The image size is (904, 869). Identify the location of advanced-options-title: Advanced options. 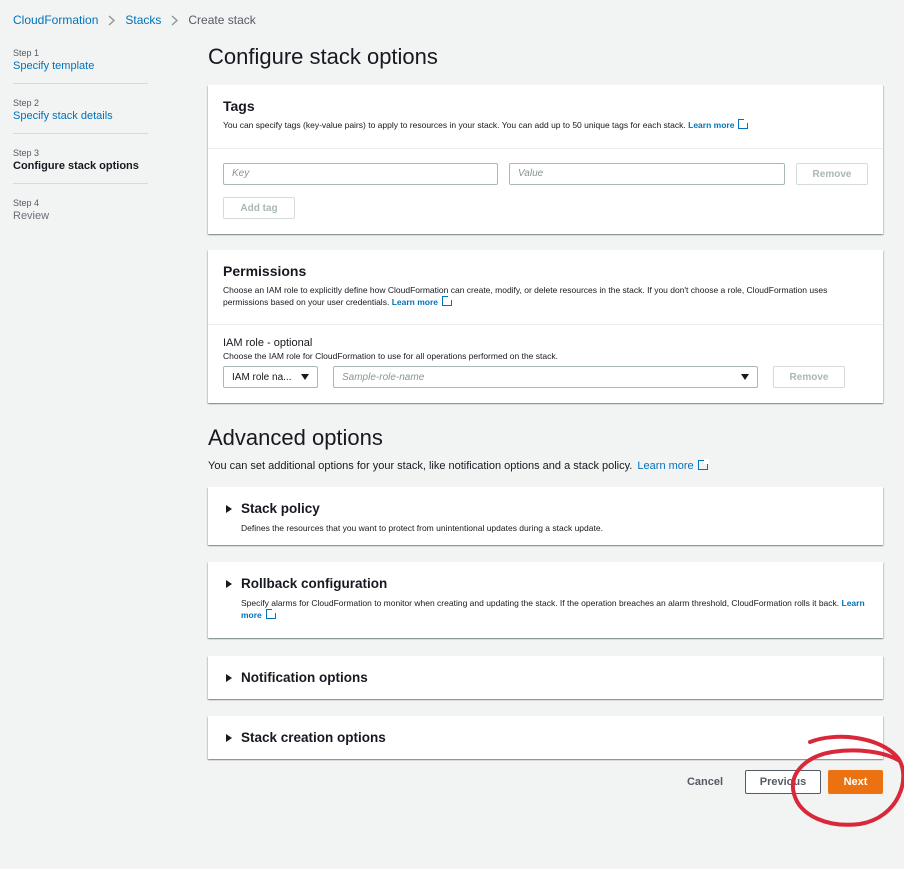
(295, 437).